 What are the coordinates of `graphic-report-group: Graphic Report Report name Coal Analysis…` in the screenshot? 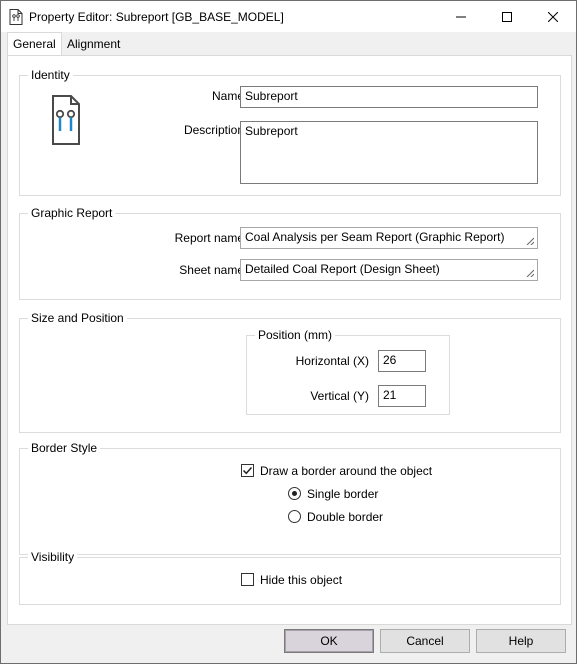 It's located at (290, 253).